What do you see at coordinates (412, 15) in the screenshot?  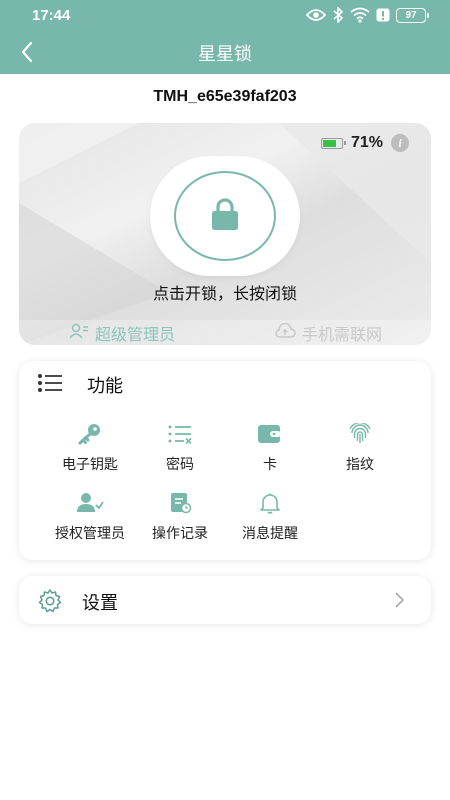 I see `status-battery: 97` at bounding box center [412, 15].